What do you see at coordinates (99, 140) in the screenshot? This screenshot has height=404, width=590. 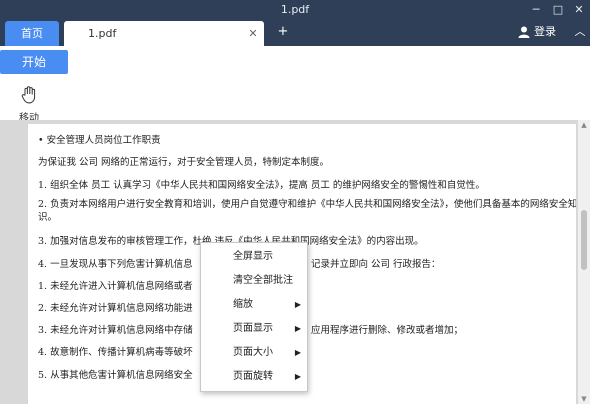 I see `doc-line: • 安全管理人员岗位工作职责` at bounding box center [99, 140].